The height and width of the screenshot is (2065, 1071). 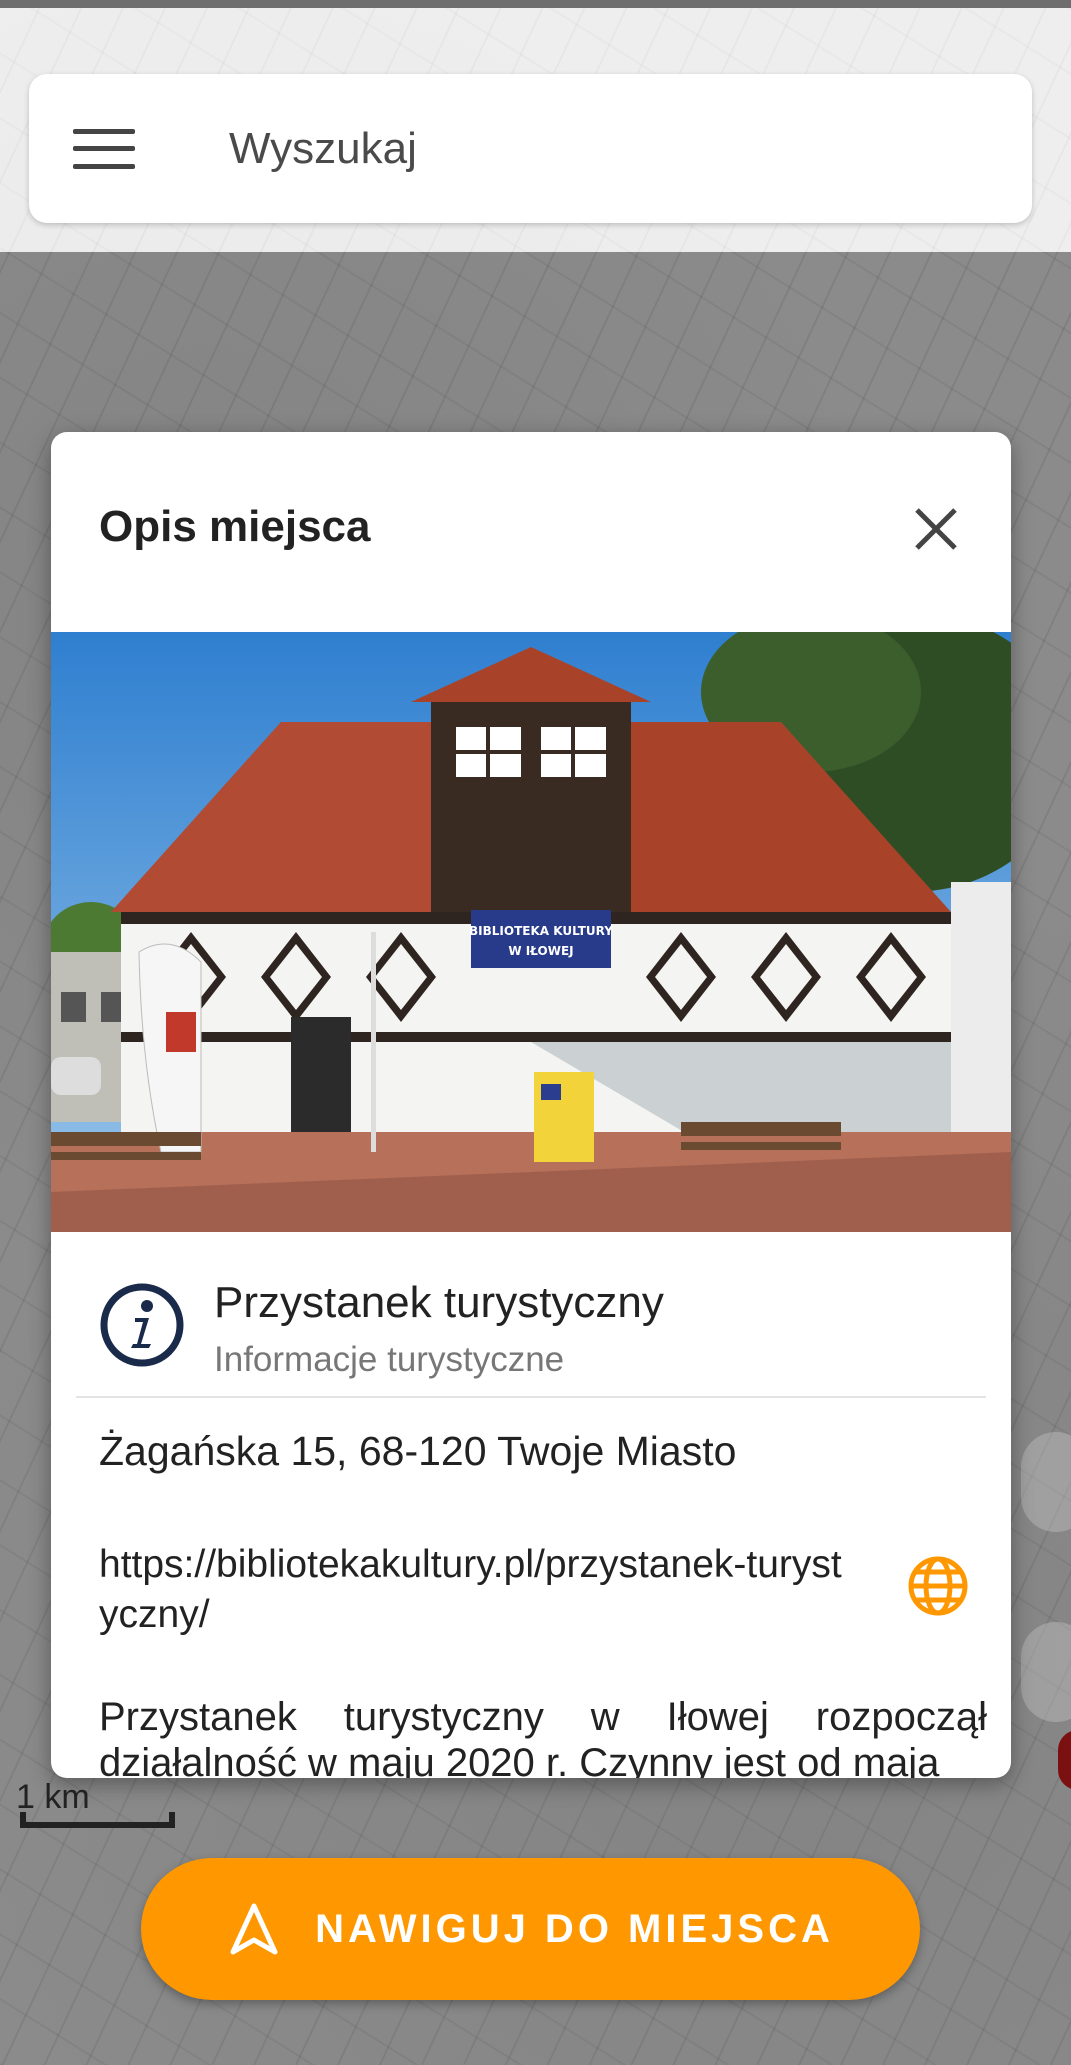 I want to click on navigate-button-label: NAWIGUJ DO MIEJSCA, so click(x=574, y=1928).